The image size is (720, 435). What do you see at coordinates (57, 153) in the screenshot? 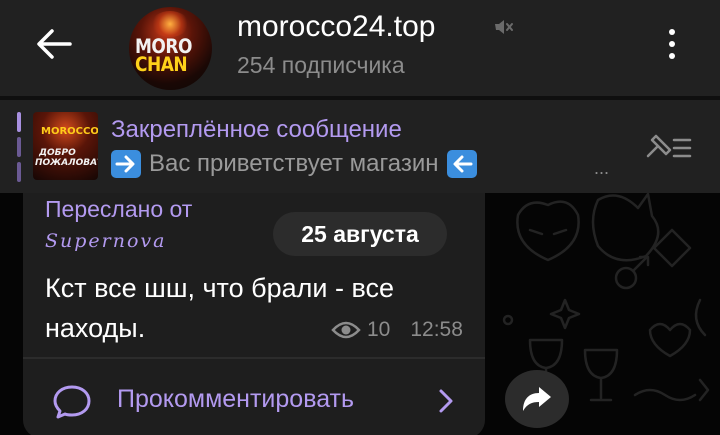
I see `thumb-text-line2: ДОБРО` at bounding box center [57, 153].